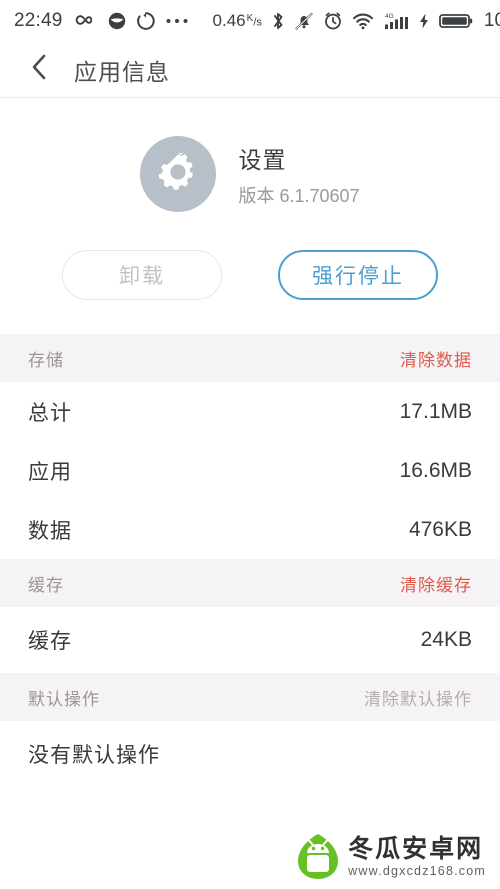 The width and height of the screenshot is (500, 889). I want to click on row-value-total: 17.1MB, so click(435, 411).